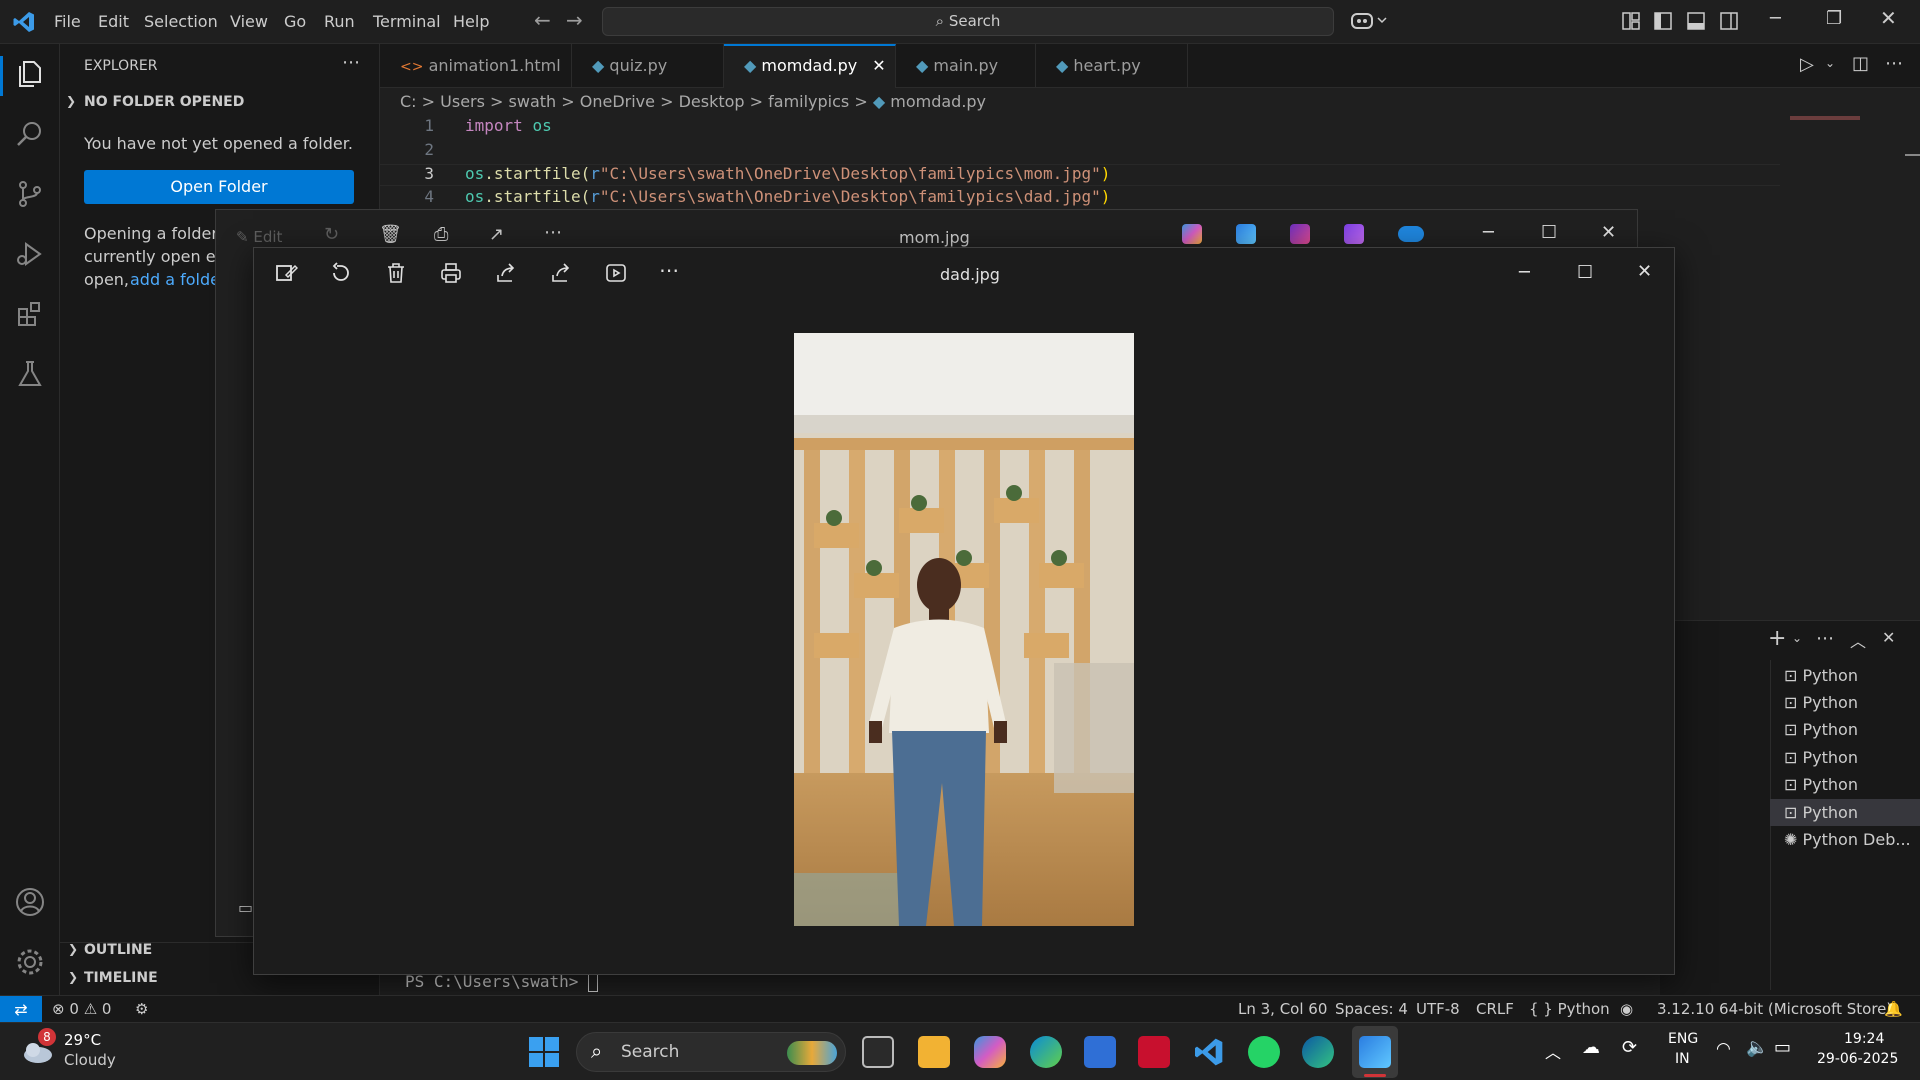  Describe the element at coordinates (1807, 64) in the screenshot. I see `run-file-icon: ▷` at that location.